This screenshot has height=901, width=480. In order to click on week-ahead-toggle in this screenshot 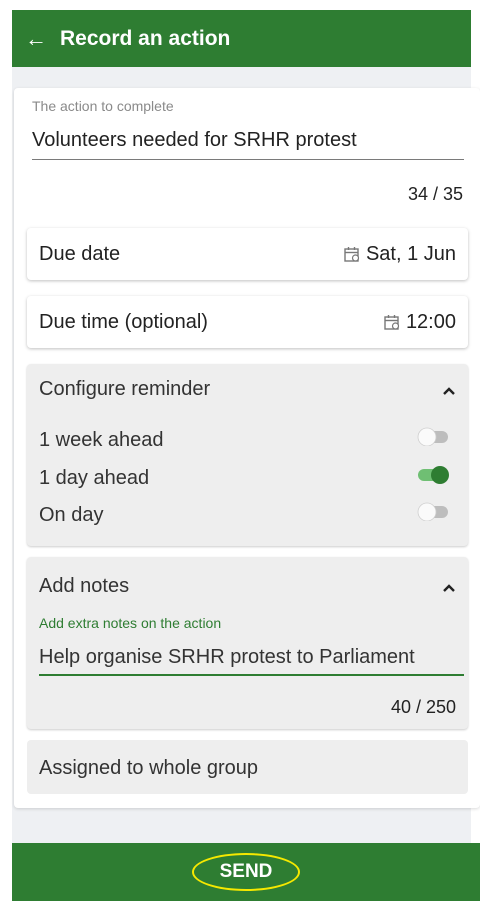, I will do `click(433, 436)`.